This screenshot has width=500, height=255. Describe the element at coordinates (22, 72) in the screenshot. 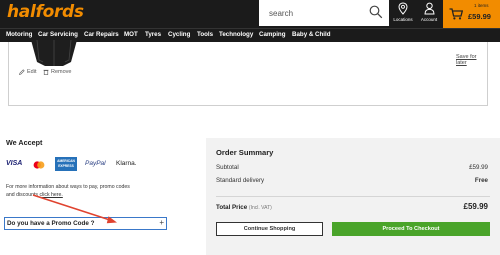

I see `pencil-icon` at that location.